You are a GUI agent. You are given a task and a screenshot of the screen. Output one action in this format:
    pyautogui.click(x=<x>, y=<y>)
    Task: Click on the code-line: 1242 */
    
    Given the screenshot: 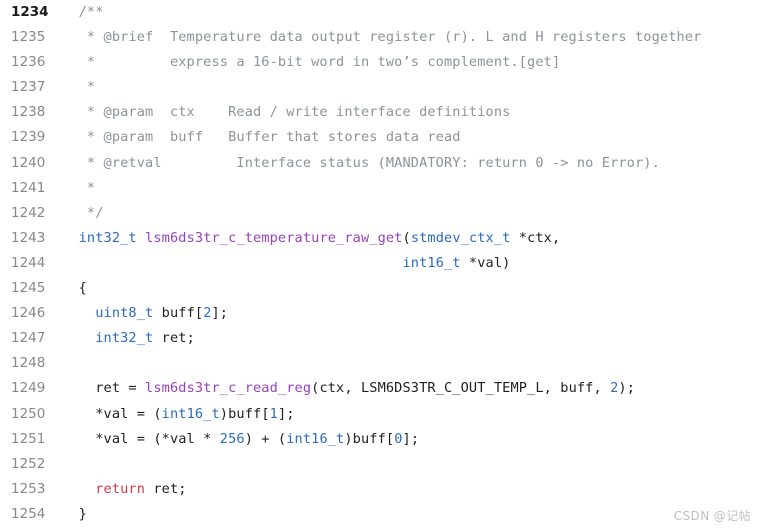 What is the action you would take?
    pyautogui.click(x=381, y=213)
    